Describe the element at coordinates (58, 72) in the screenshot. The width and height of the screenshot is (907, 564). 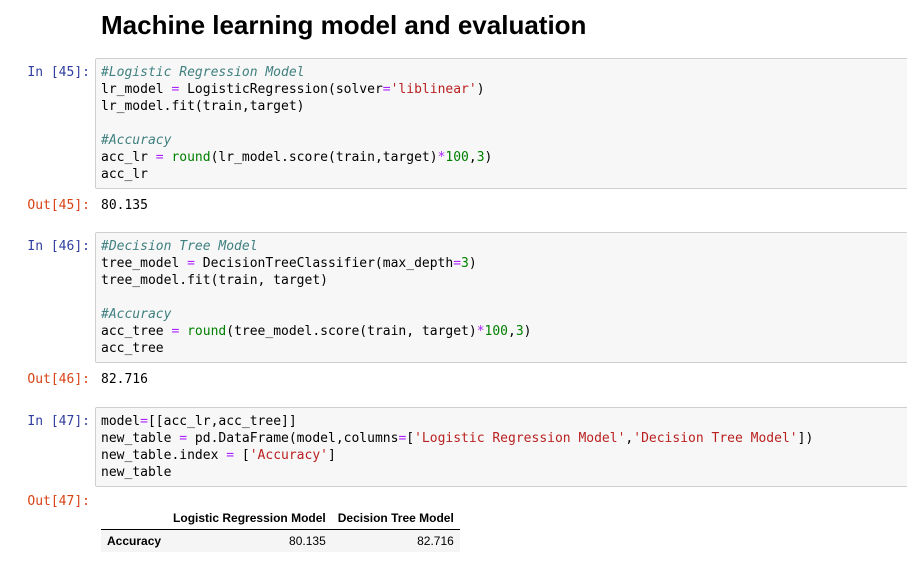
I see `in-prompt-45: In [45]:` at that location.